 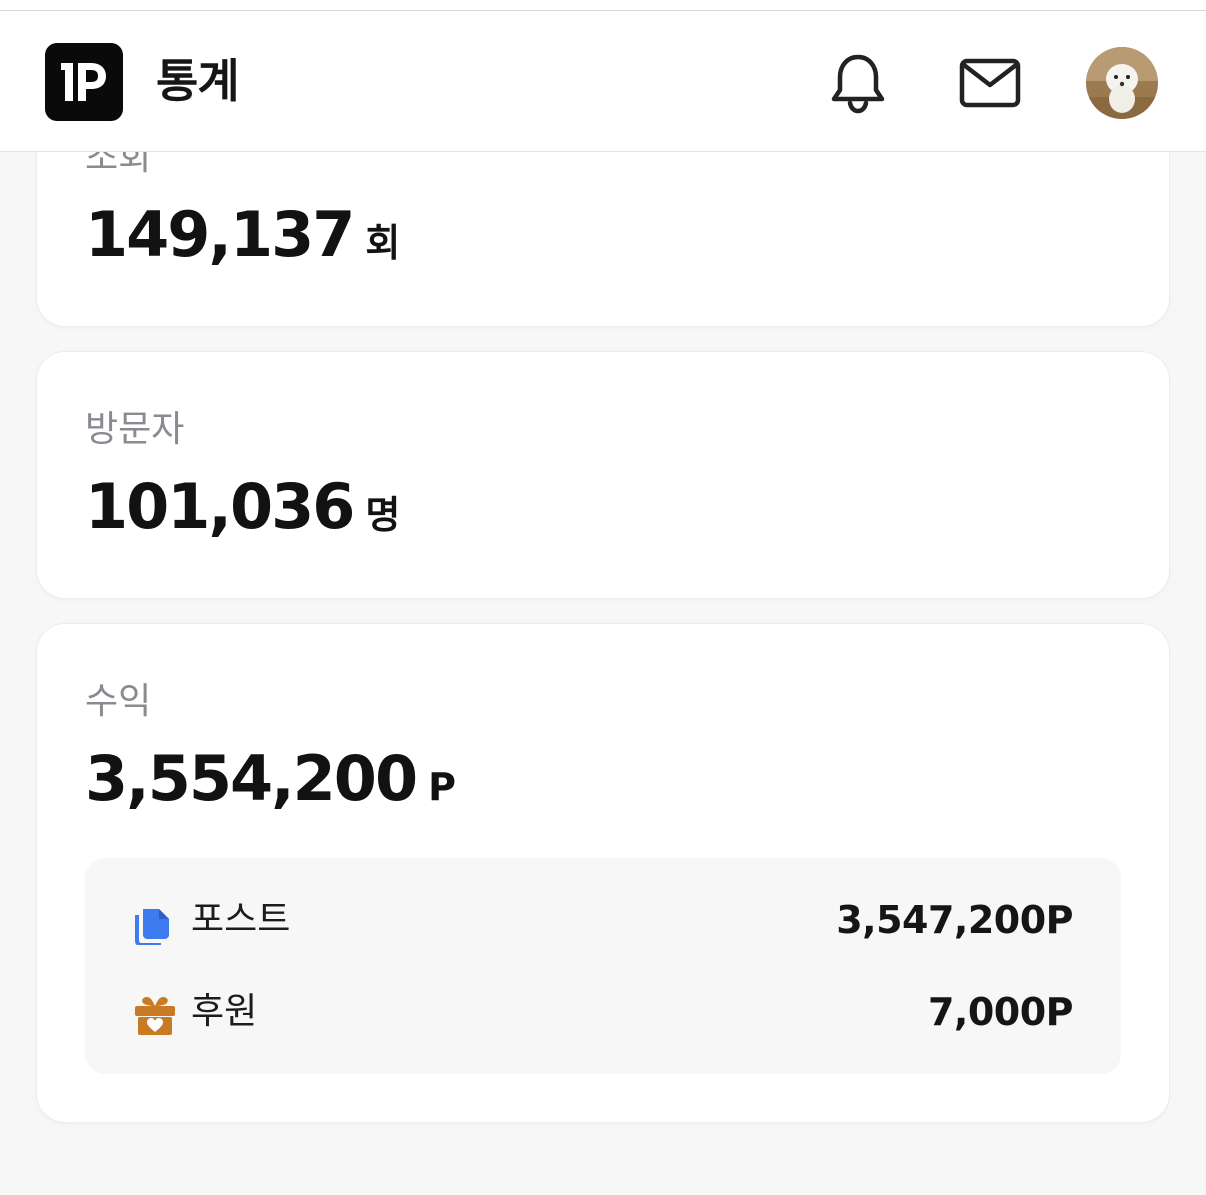 I want to click on visitors-label: 방문자, so click(x=135, y=429).